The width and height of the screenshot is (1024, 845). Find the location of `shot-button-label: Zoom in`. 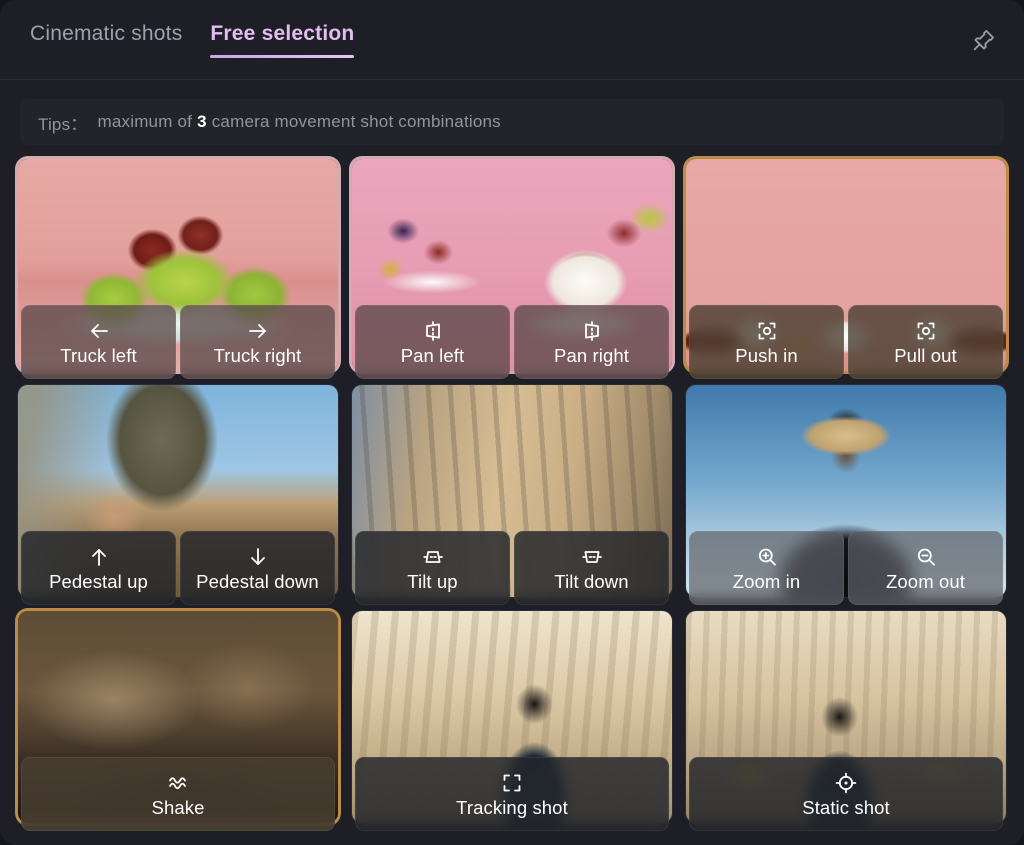

shot-button-label: Zoom in is located at coordinates (766, 581).